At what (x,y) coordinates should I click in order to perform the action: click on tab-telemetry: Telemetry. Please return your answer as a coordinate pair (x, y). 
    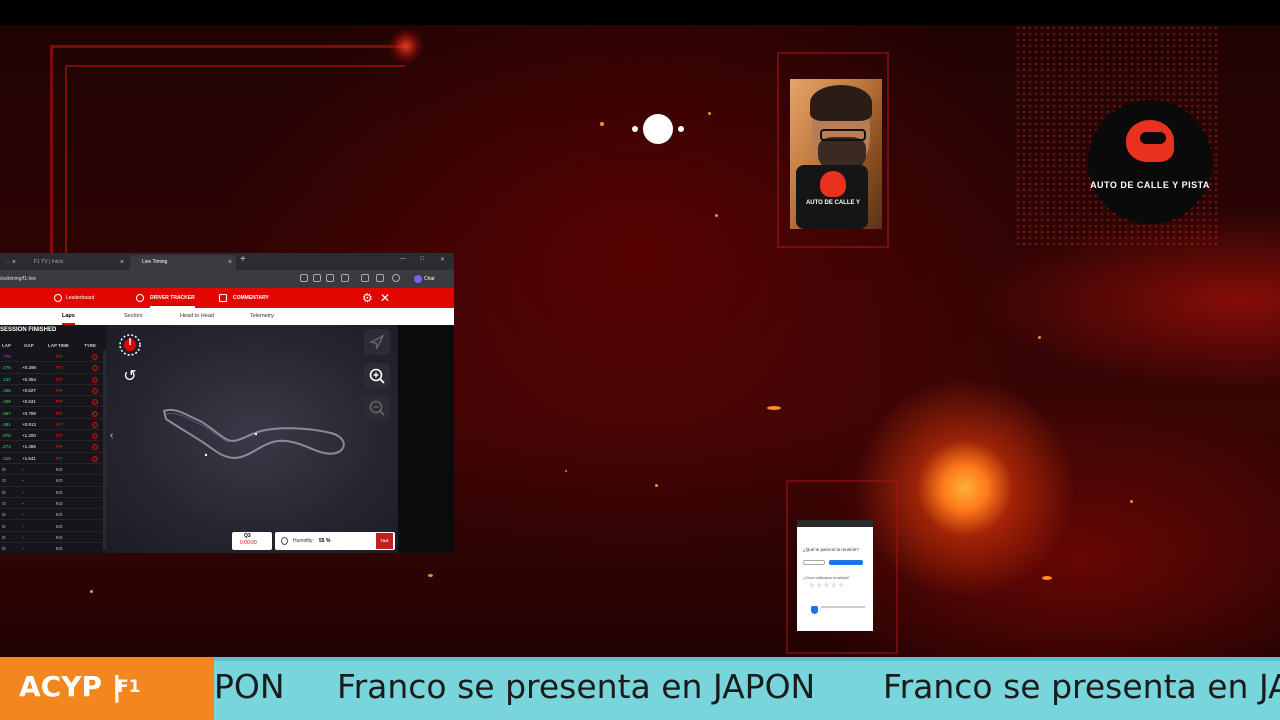
    Looking at the image, I should click on (262, 316).